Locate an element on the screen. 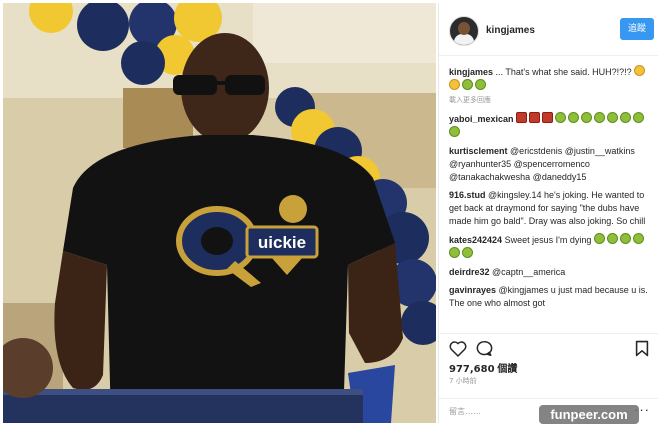  bookmark-icon is located at coordinates (642, 348).